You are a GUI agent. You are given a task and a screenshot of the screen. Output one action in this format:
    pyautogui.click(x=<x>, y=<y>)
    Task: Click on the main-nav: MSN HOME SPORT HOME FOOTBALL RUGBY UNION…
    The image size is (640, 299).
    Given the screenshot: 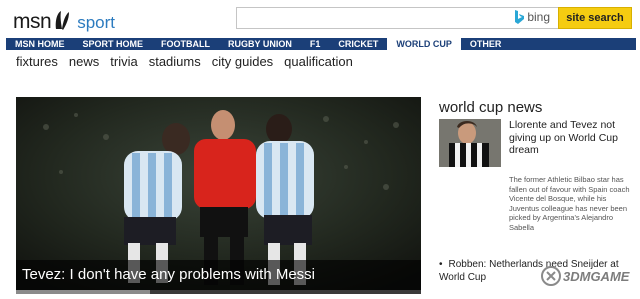 What is the action you would take?
    pyautogui.click(x=321, y=44)
    